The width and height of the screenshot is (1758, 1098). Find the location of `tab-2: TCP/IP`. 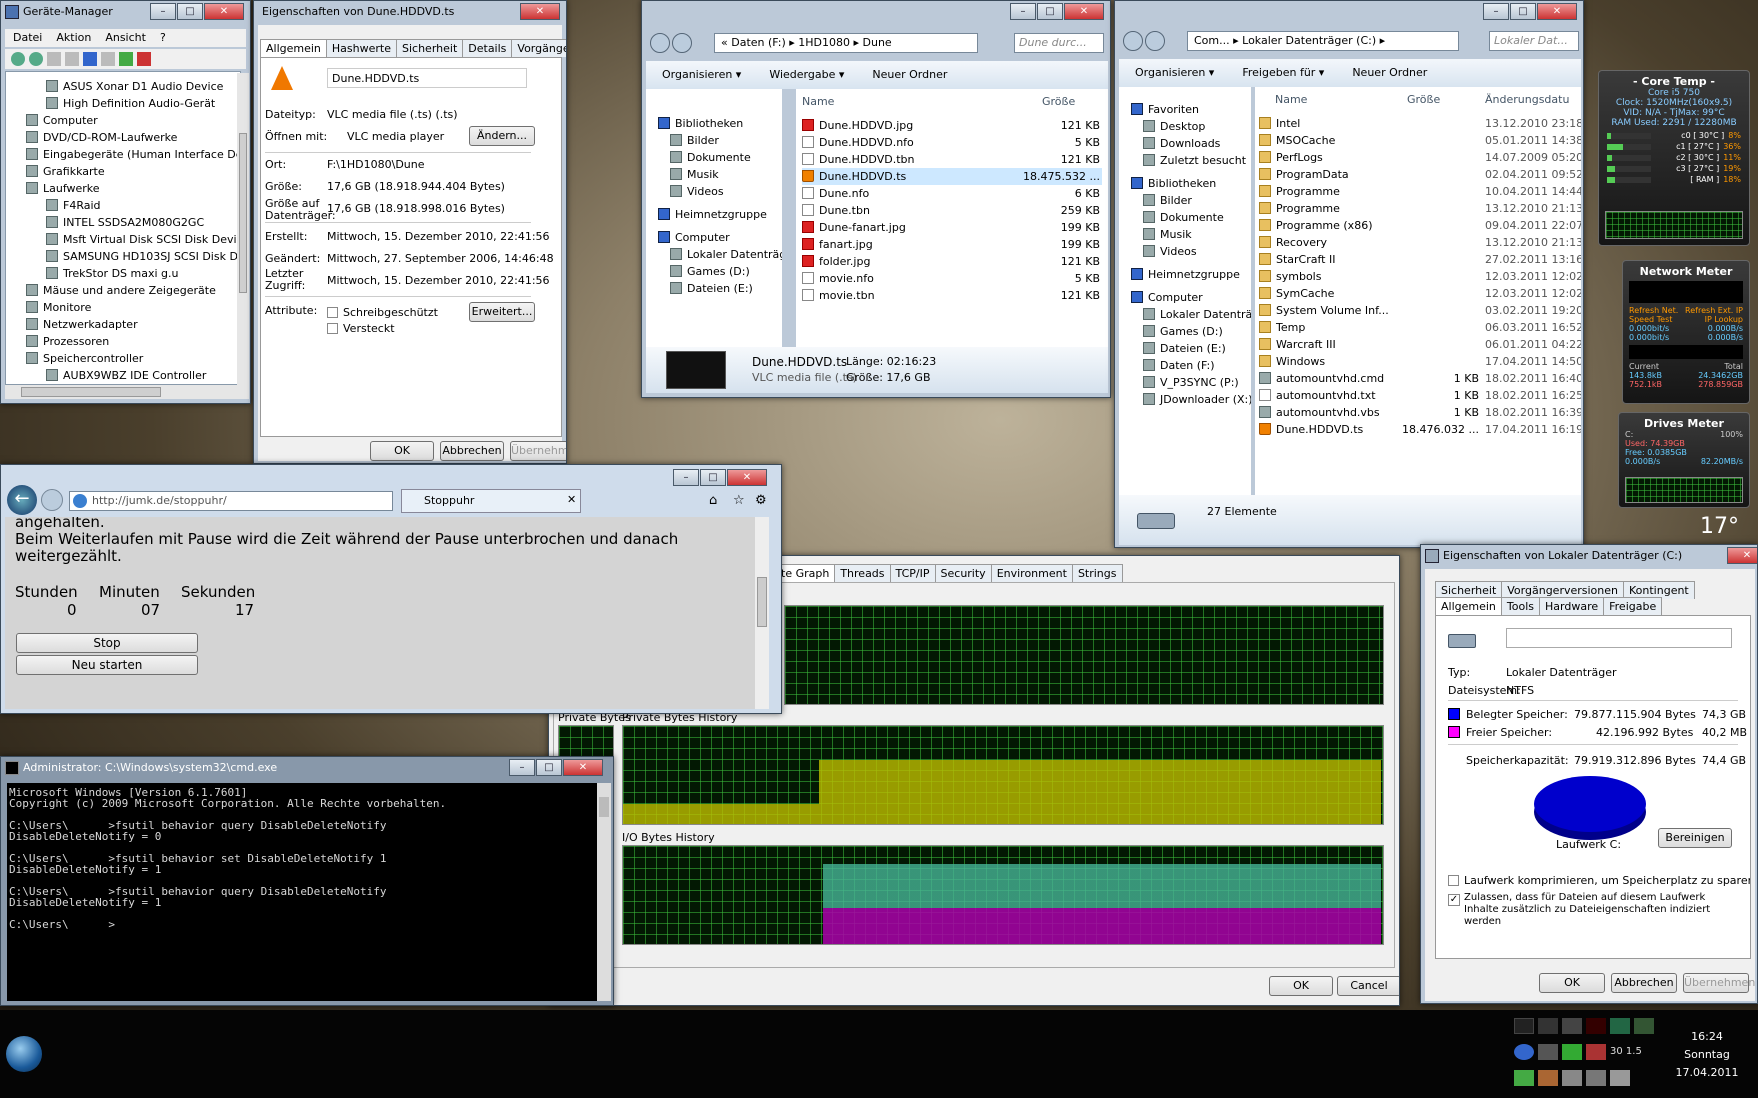

tab-2: TCP/IP is located at coordinates (912, 573).